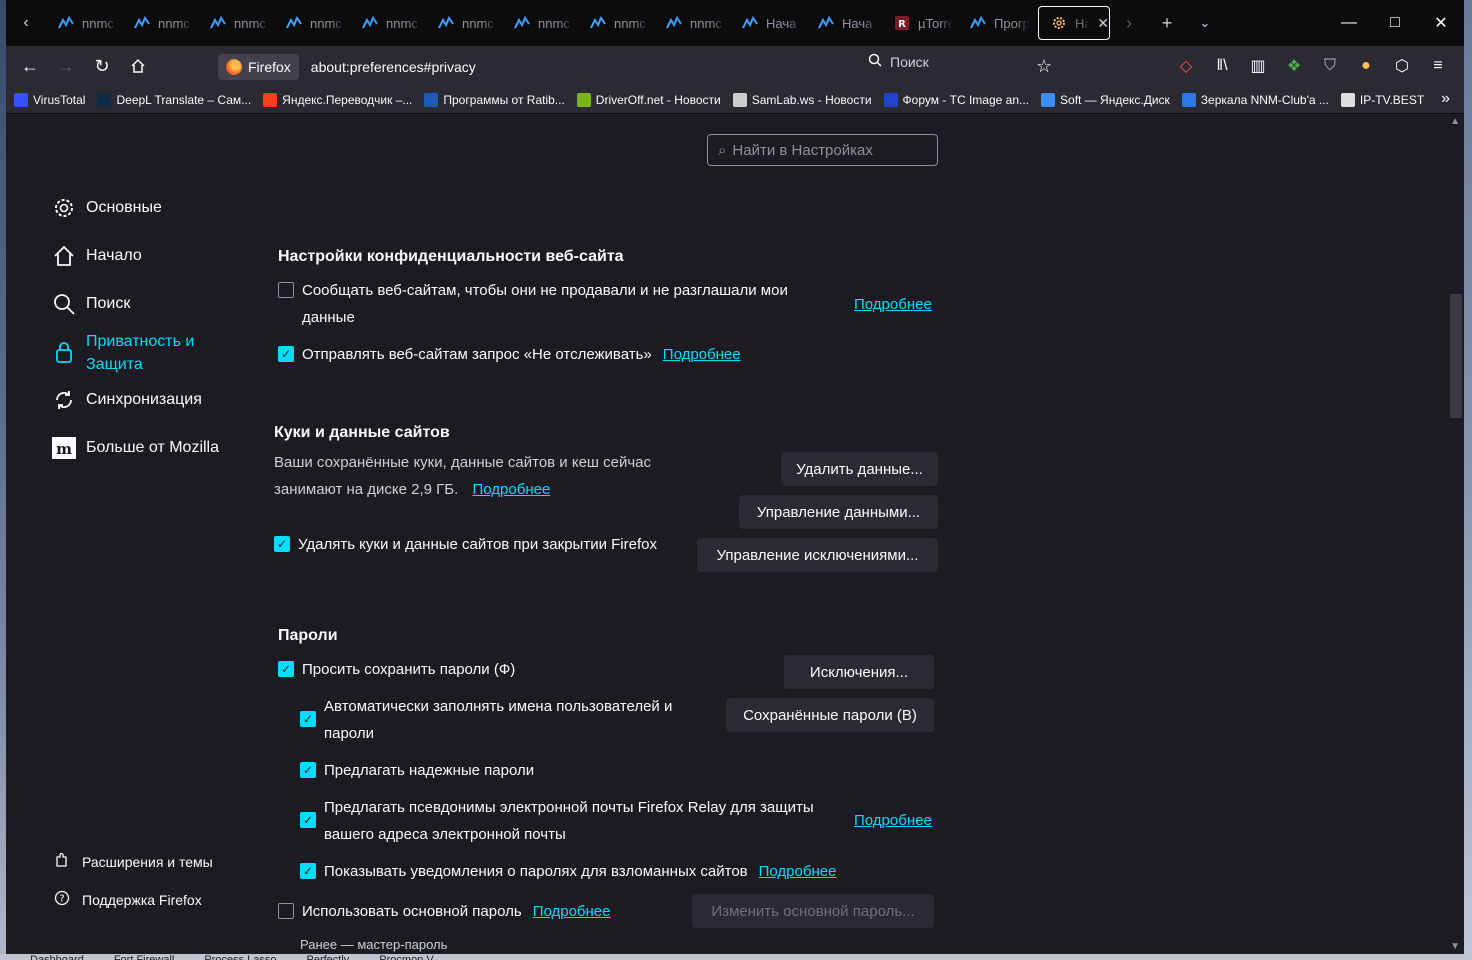  I want to click on sidebar-support-link: ? Поддержка Firefox, so click(128, 899).